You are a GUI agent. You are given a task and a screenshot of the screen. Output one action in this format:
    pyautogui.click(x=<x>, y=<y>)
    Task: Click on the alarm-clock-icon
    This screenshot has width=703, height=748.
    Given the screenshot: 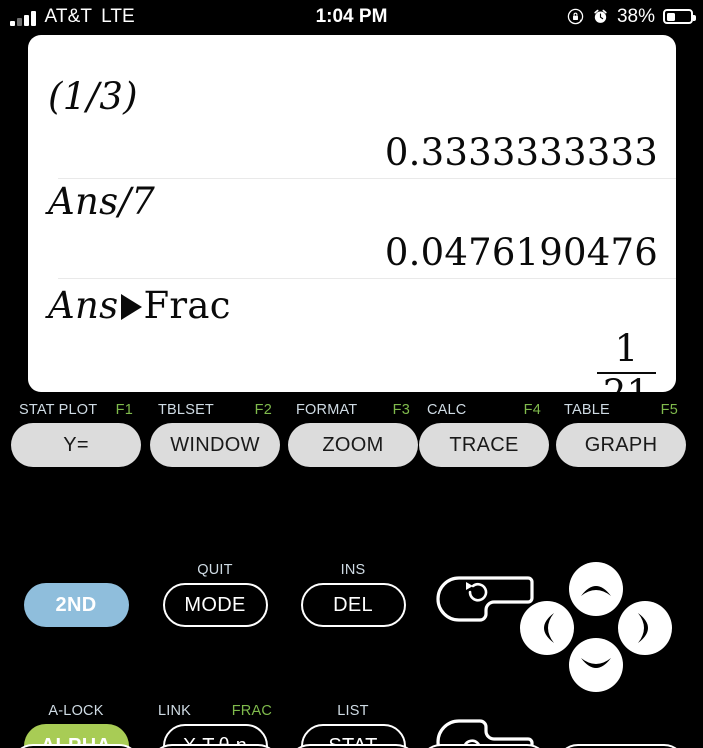 What is the action you would take?
    pyautogui.click(x=600, y=16)
    